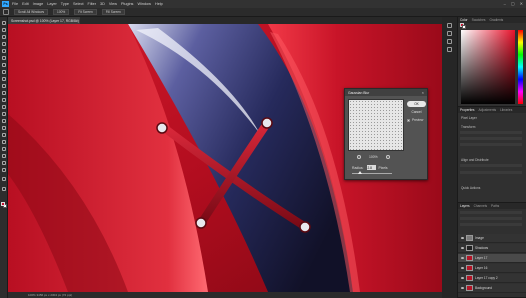 The image size is (526, 298). What do you see at coordinates (492, 248) in the screenshot?
I see `layer-row-shadows: Shadows` at bounding box center [492, 248].